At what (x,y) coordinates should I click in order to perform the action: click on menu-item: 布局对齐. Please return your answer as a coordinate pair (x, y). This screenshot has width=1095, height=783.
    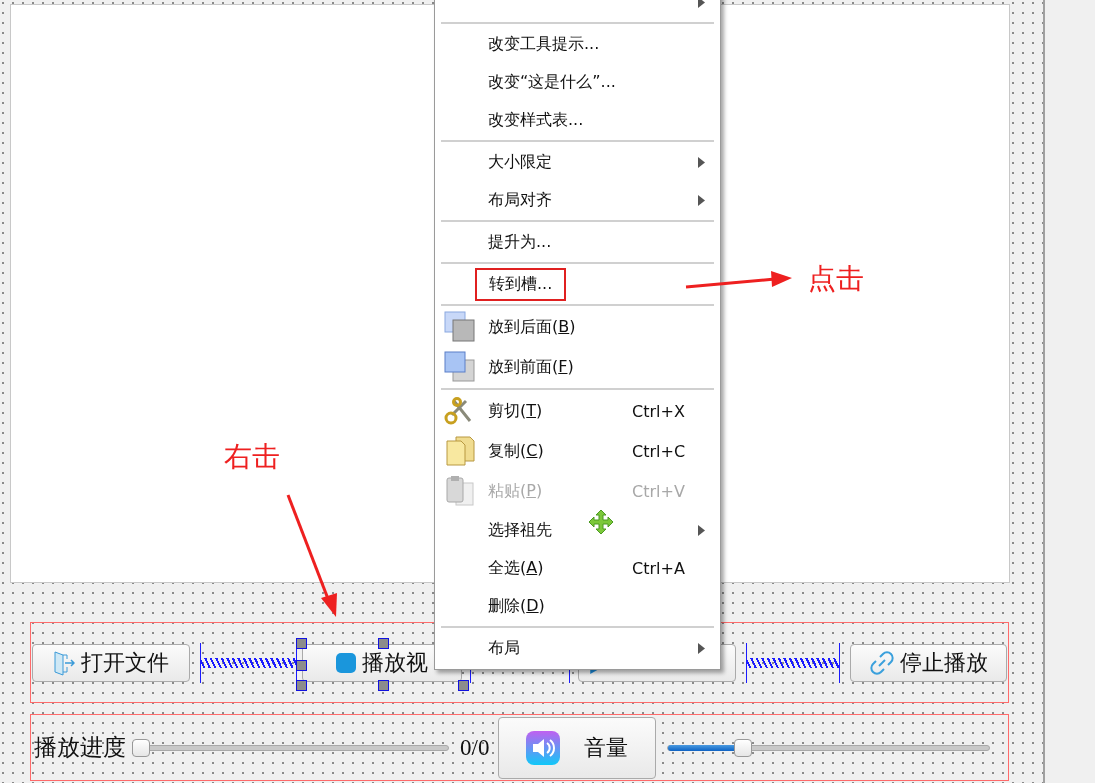
    Looking at the image, I should click on (577, 200).